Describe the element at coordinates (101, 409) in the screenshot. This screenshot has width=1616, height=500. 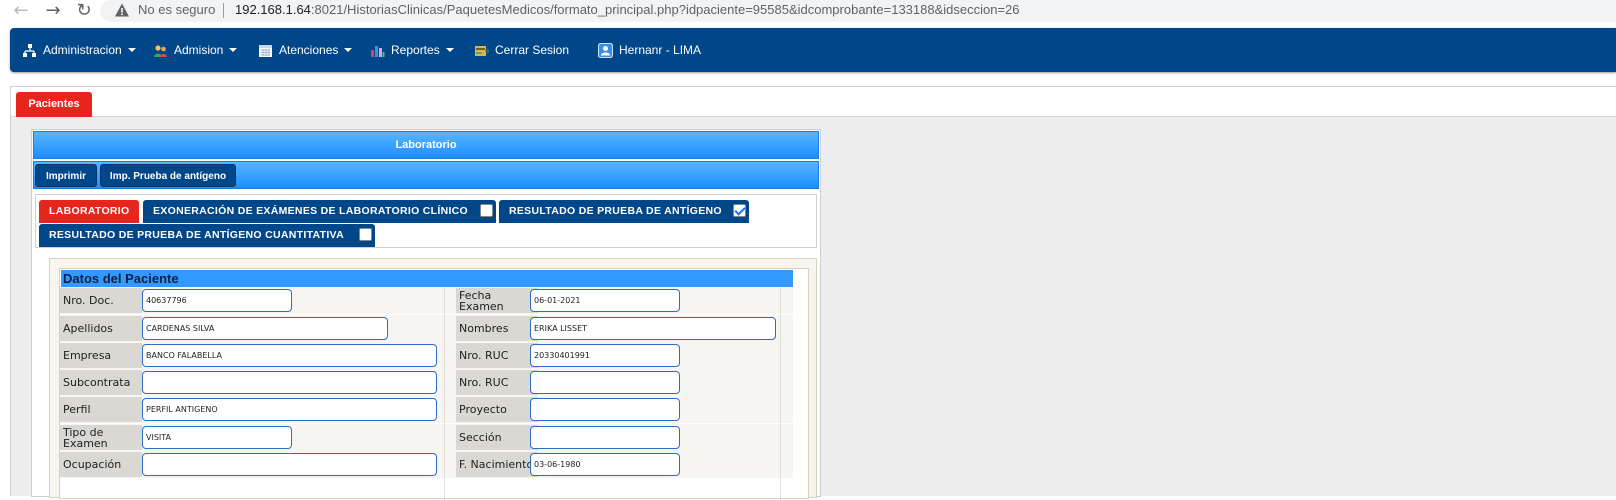
I see `label-perfil: Perfil` at that location.